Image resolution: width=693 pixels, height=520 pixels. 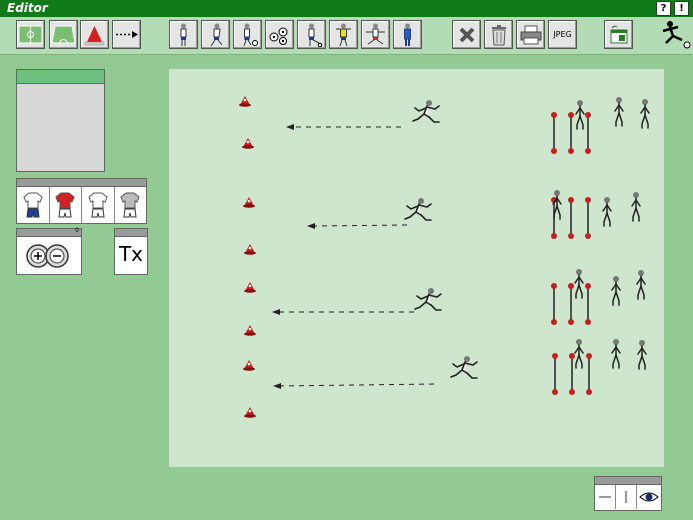 I want to click on delete-x-icon, so click(x=466, y=34).